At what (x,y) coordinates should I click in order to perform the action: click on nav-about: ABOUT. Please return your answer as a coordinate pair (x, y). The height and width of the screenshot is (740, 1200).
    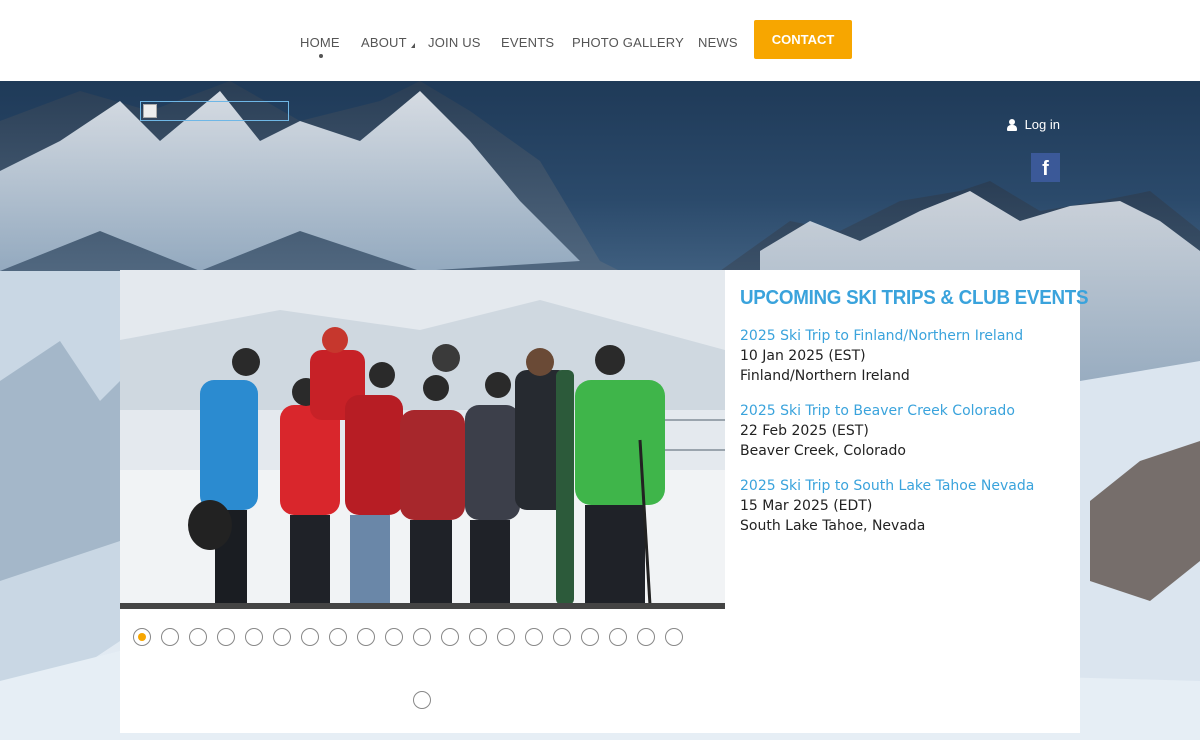
    Looking at the image, I should click on (388, 42).